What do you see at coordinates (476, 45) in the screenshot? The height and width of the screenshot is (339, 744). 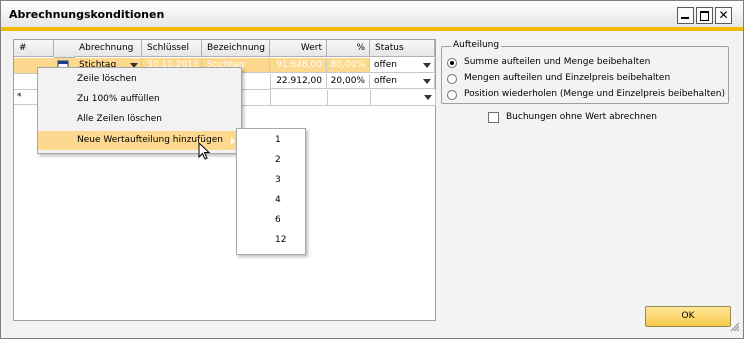 I see `aufteilung-legend: Aufteilung` at bounding box center [476, 45].